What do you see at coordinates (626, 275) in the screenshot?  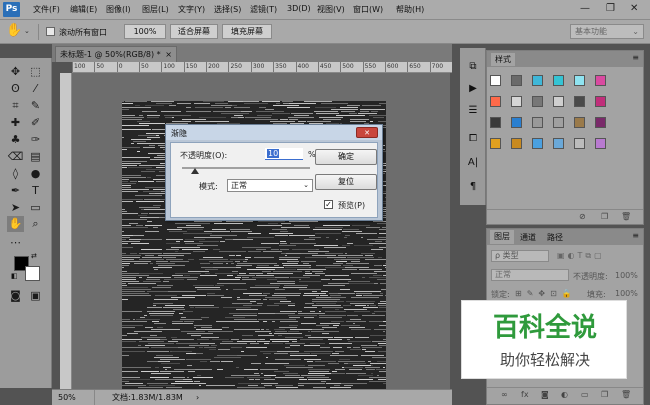 I see `layer-opacity-value: 100%` at bounding box center [626, 275].